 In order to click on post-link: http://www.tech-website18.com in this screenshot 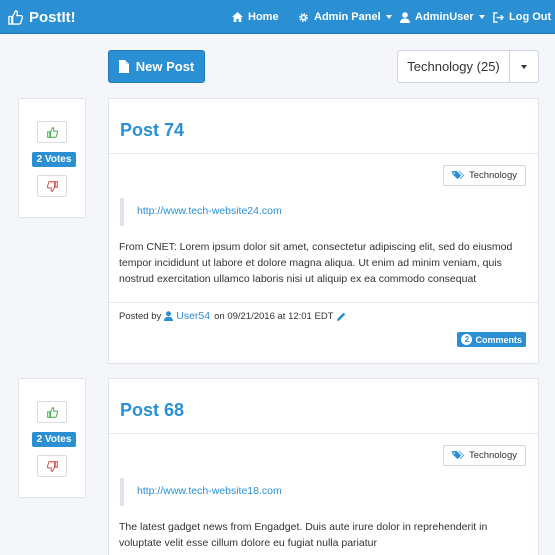, I will do `click(209, 491)`.